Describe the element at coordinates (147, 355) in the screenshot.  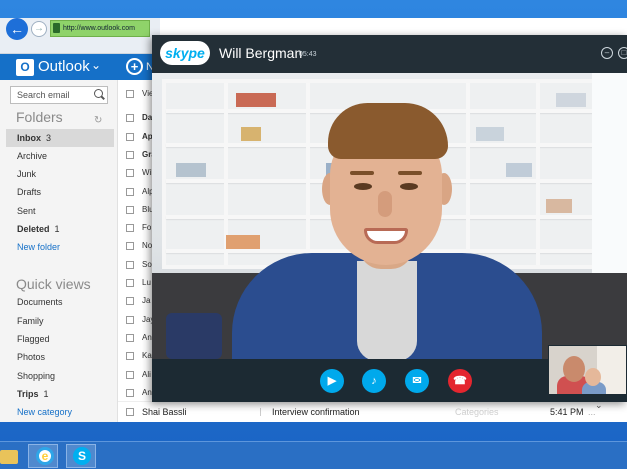
I see `sender-name: Ka` at that location.